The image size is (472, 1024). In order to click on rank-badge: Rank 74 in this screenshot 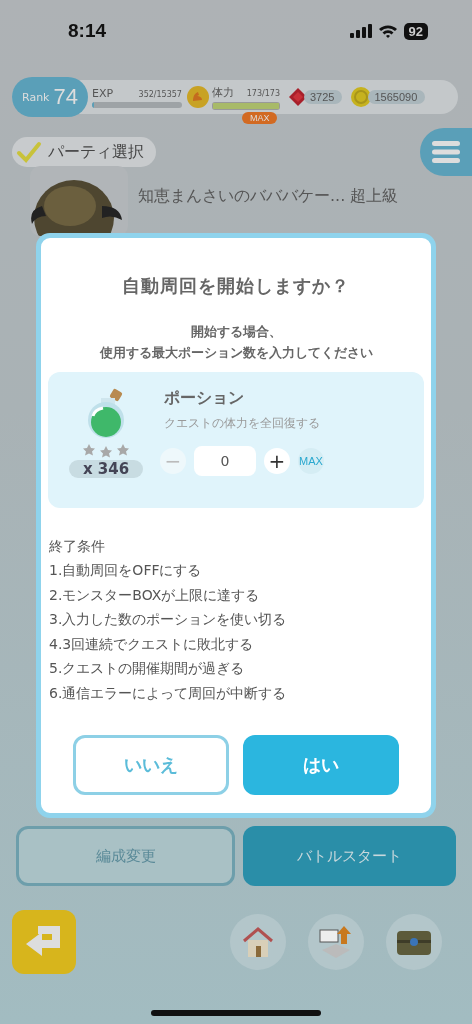, I will do `click(50, 97)`.